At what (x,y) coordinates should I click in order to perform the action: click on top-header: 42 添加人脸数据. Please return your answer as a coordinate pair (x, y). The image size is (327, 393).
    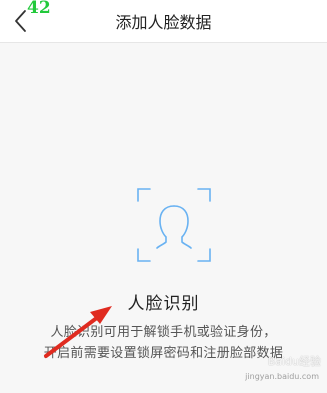
    Looking at the image, I should click on (163, 21).